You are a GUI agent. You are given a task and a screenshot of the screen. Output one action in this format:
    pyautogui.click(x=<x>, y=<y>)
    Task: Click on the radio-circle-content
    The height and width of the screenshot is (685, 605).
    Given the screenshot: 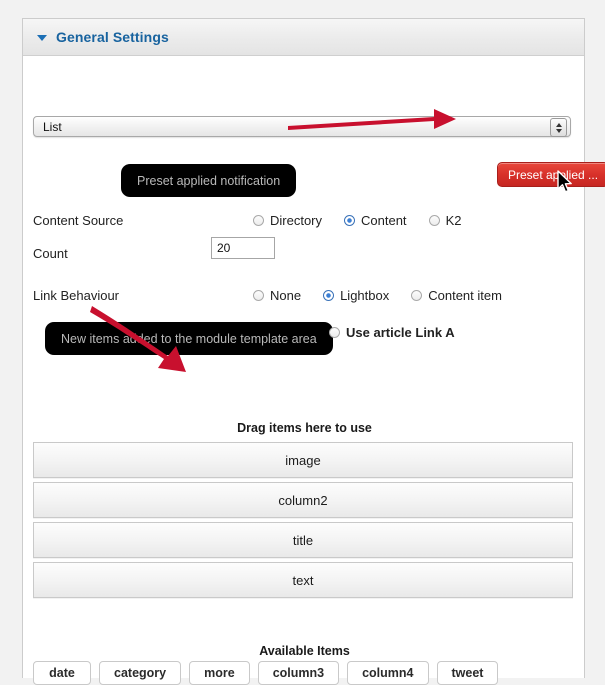 What is the action you would take?
    pyautogui.click(x=350, y=220)
    